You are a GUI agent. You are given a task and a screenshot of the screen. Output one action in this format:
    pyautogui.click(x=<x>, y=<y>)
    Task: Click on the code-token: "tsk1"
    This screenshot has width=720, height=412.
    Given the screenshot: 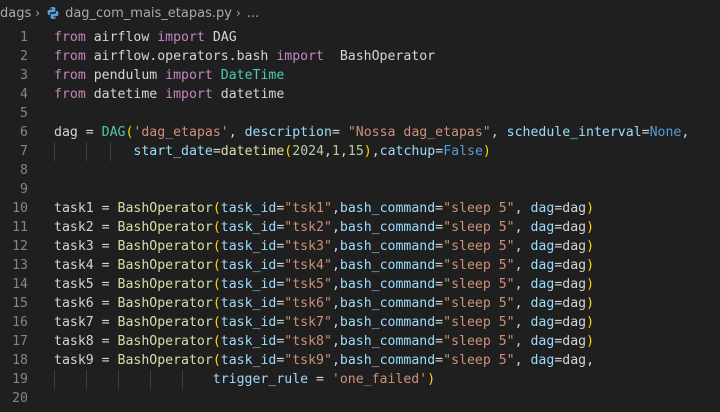 What is the action you would take?
    pyautogui.click(x=308, y=208)
    